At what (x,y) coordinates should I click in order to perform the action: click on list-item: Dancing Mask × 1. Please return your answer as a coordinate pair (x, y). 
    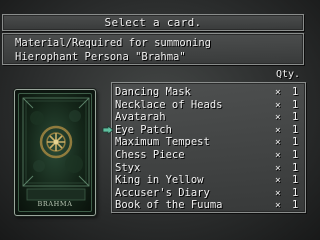
    Looking at the image, I should click on (208, 92).